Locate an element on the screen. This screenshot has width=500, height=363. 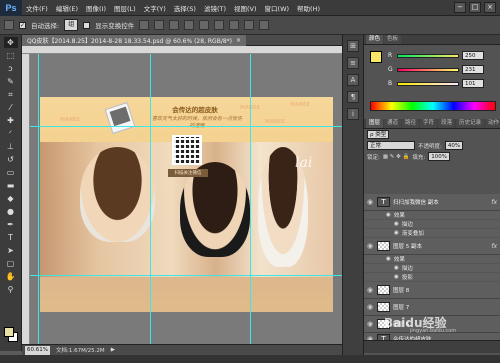
menu-help: 帮助(H) is located at coordinates (308, 8).